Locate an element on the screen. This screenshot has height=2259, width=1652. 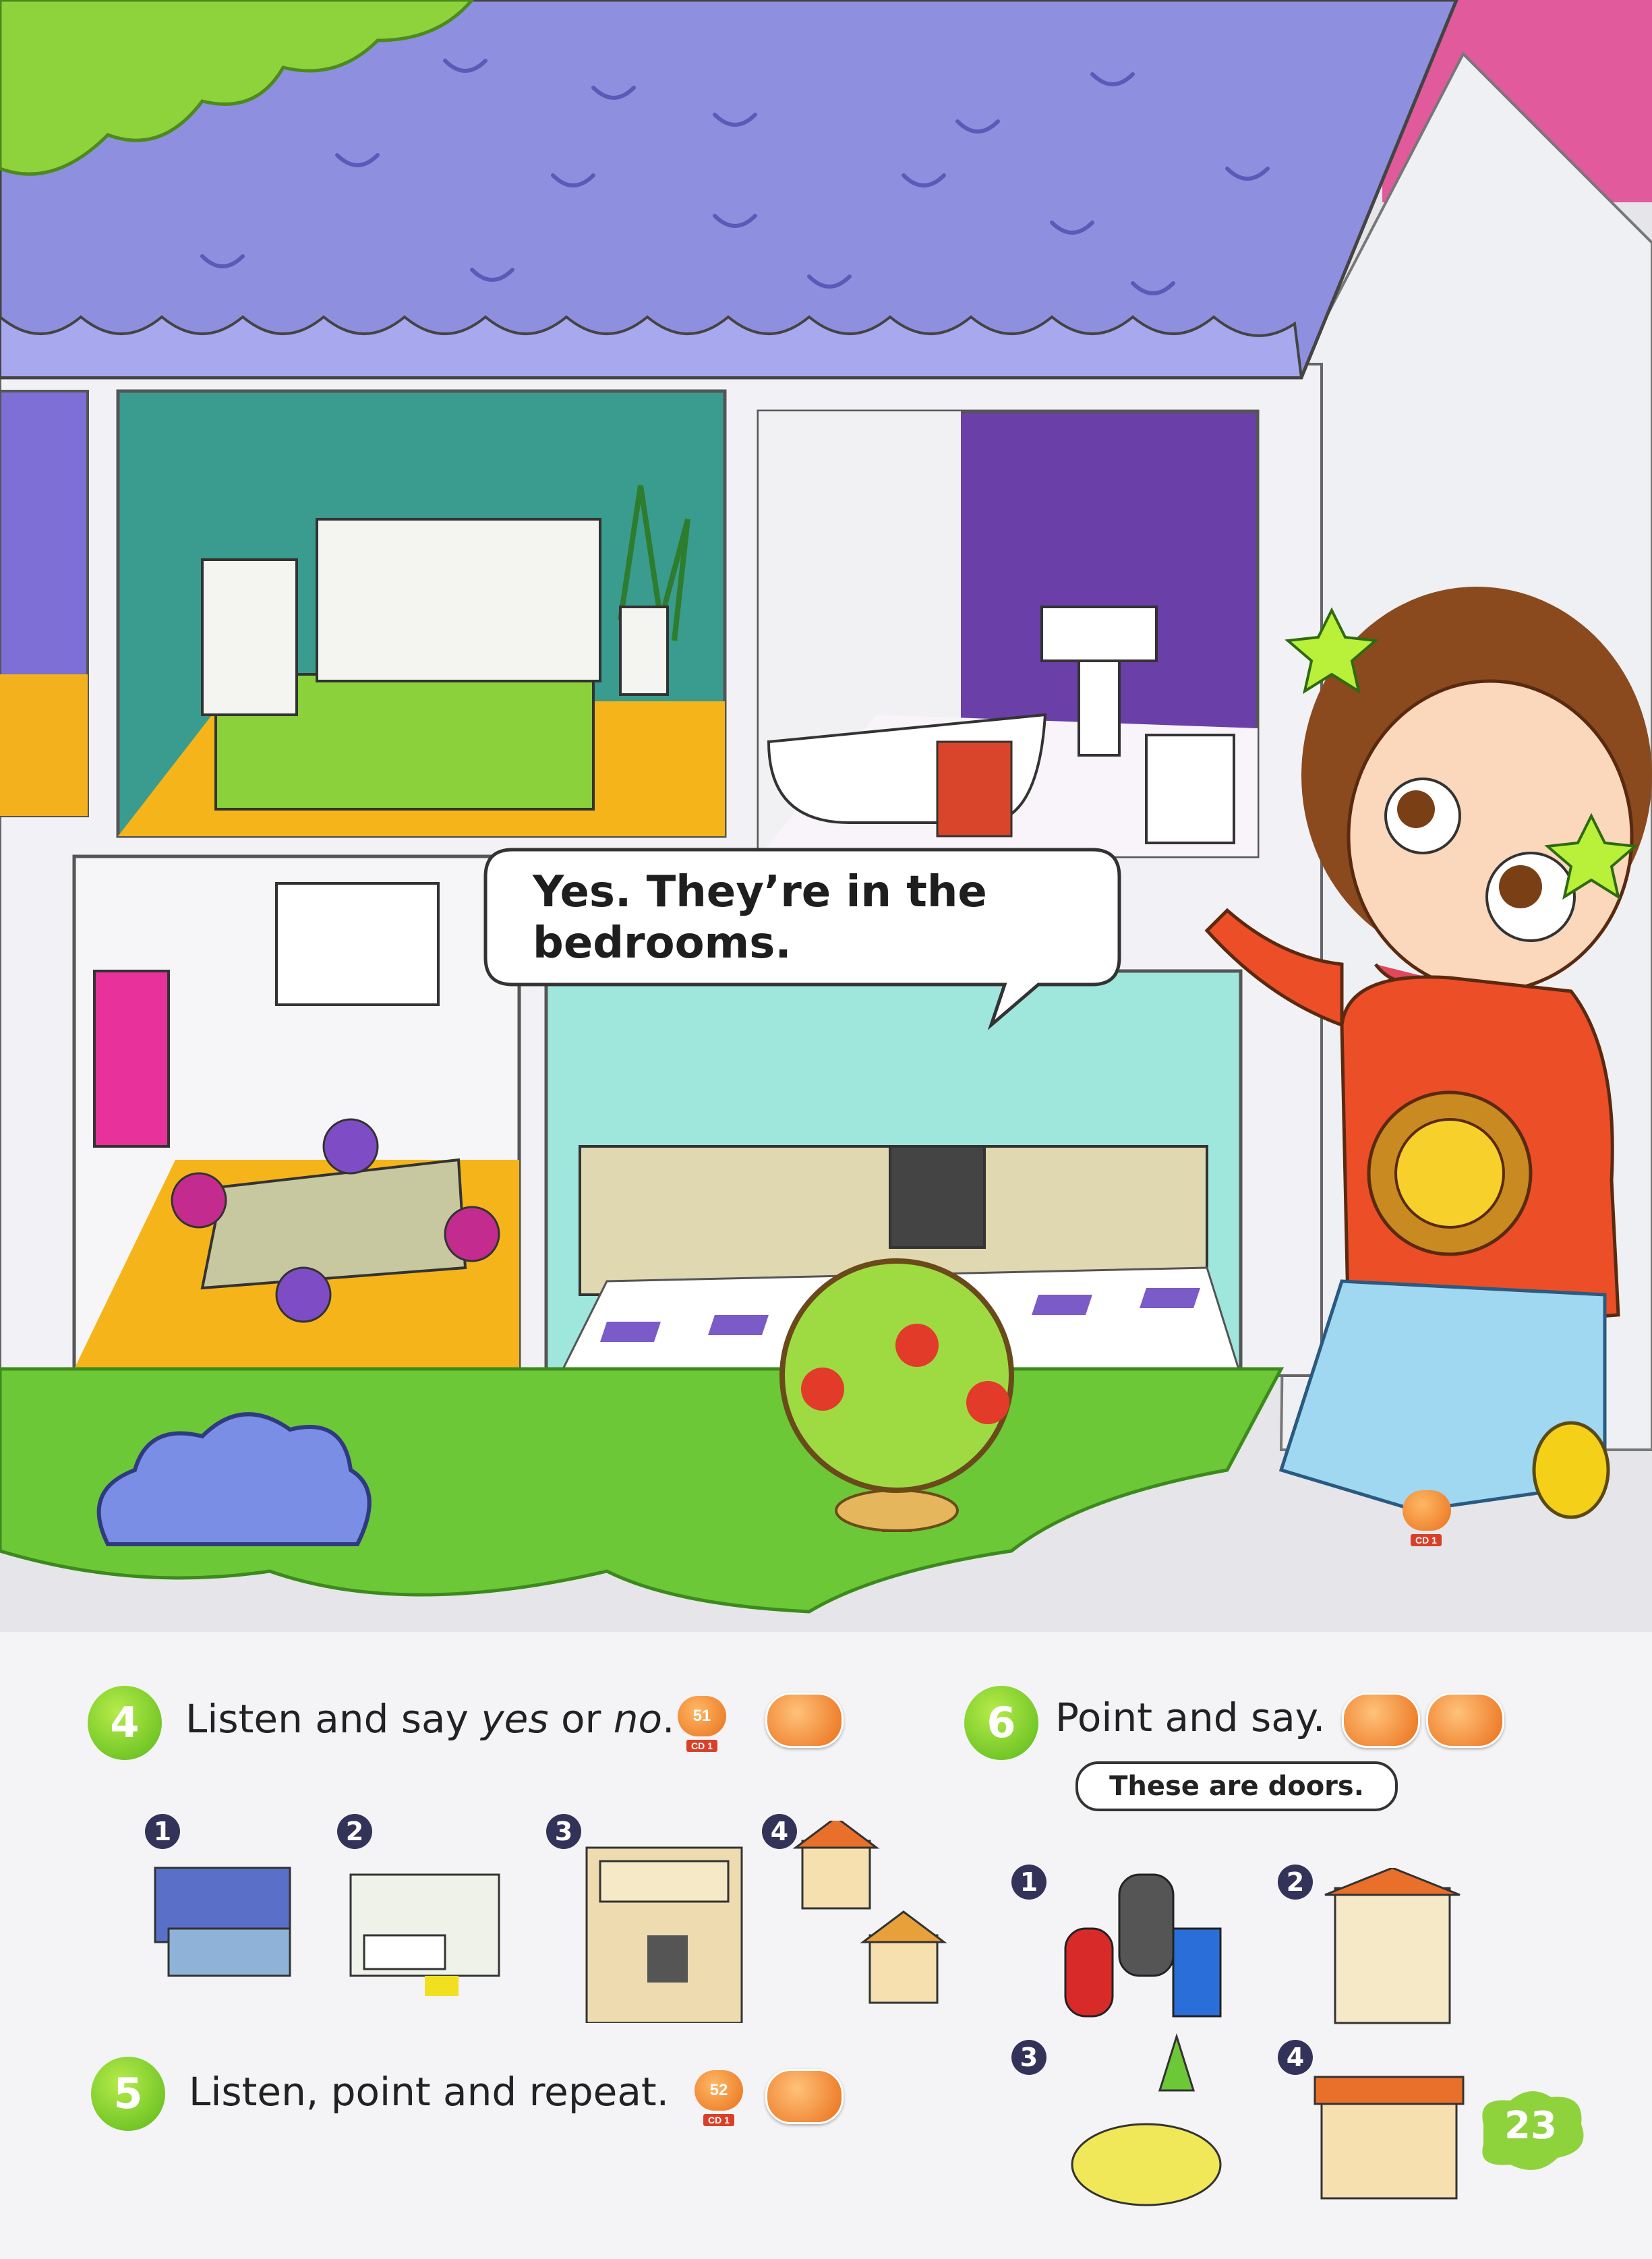
exercise-5-instruction: Listen, point and repeat. is located at coordinates (429, 2092).